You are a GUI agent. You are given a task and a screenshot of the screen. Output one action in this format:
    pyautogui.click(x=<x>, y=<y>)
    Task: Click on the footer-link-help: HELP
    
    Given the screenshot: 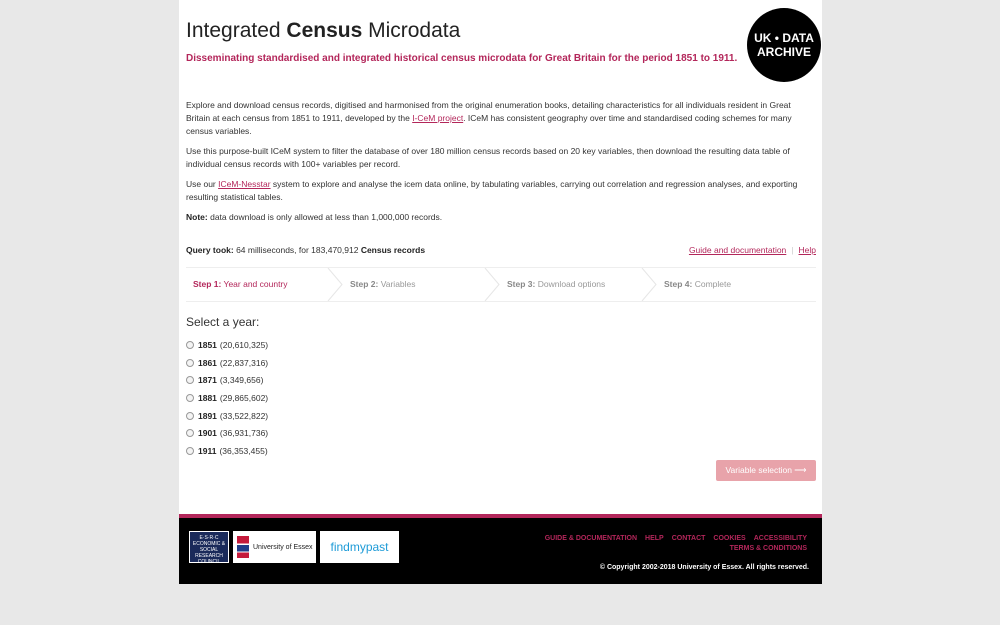 What is the action you would take?
    pyautogui.click(x=654, y=538)
    